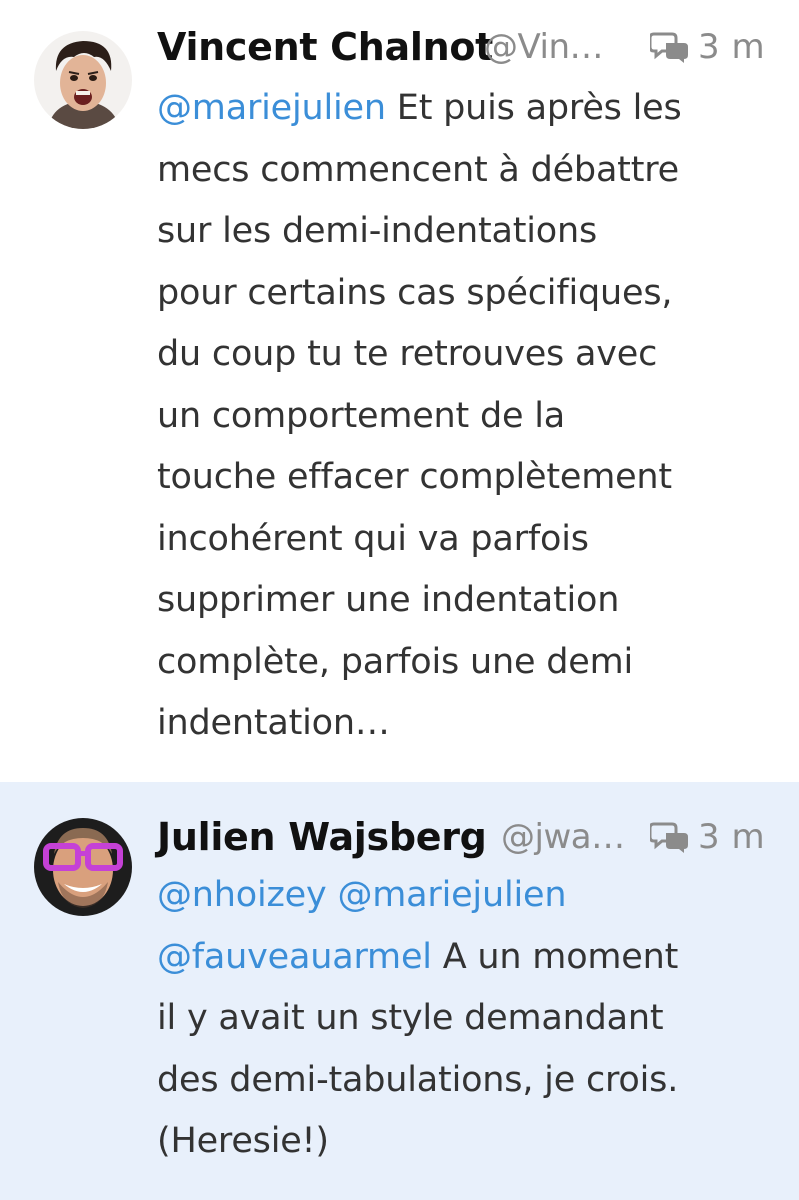  Describe the element at coordinates (388, 600) in the screenshot. I see `text-line: supprimer une indentation` at that location.